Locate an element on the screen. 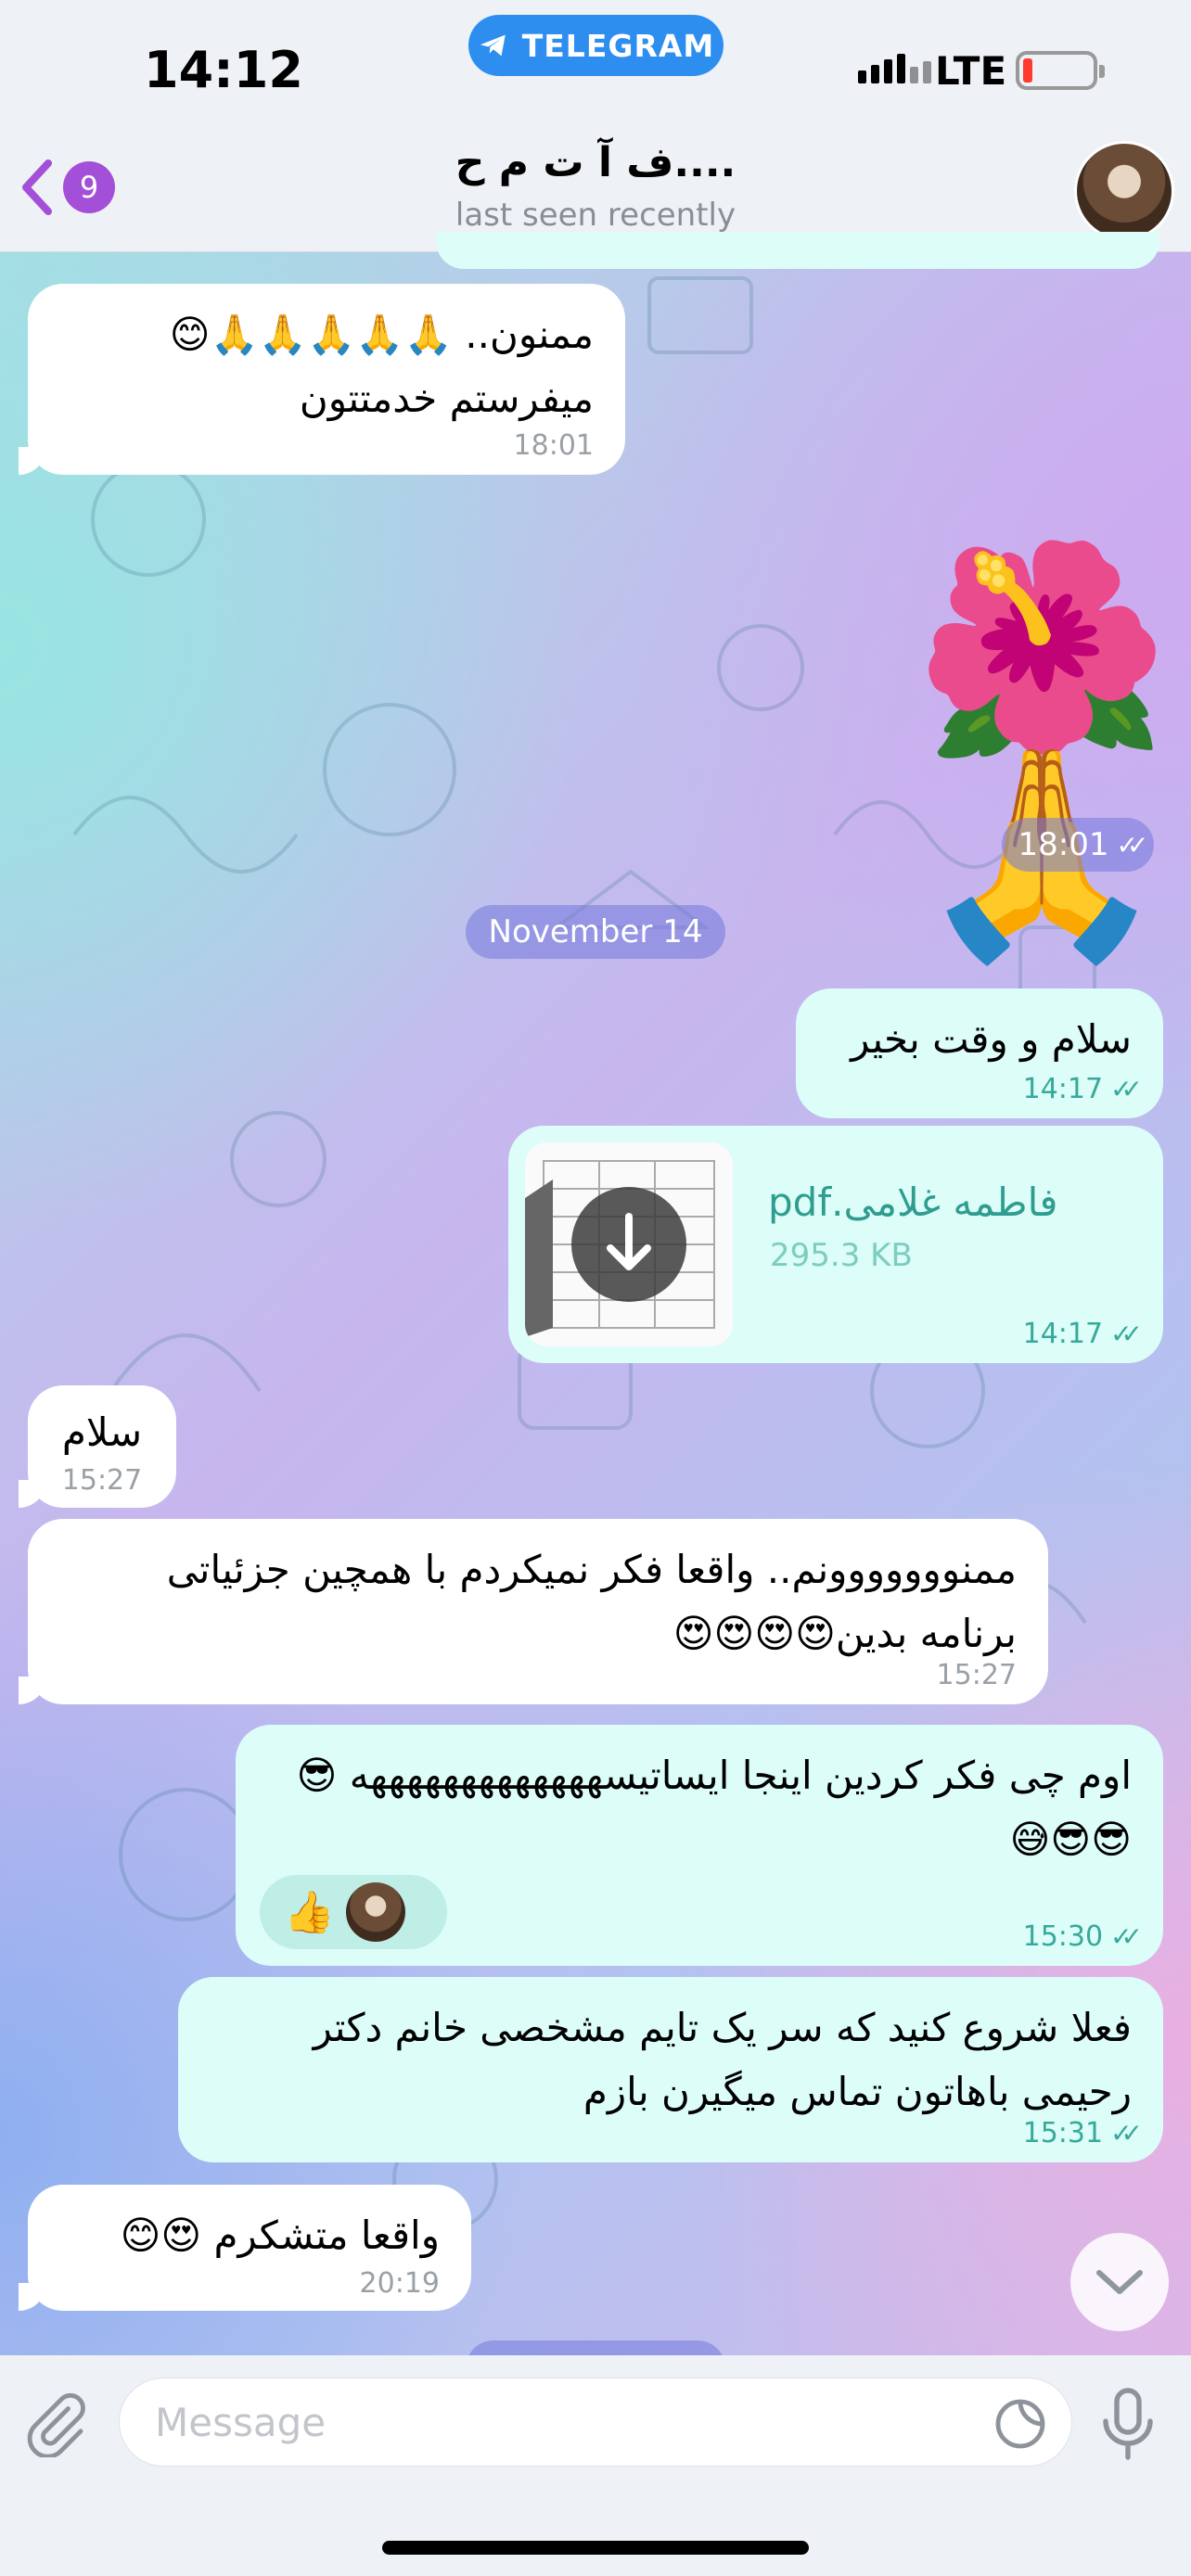 The width and height of the screenshot is (1191, 2576). message-composer: Message is located at coordinates (595, 2465).